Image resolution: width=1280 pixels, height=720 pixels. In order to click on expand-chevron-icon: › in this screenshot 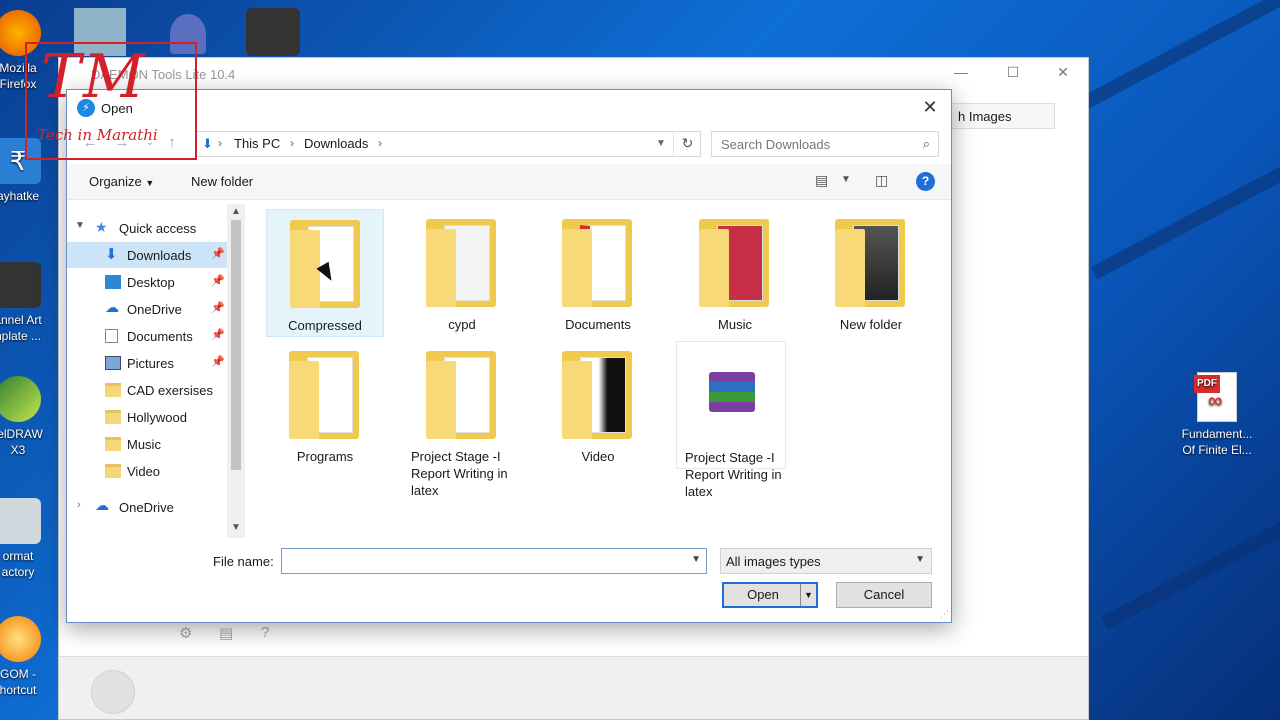, I will do `click(79, 505)`.